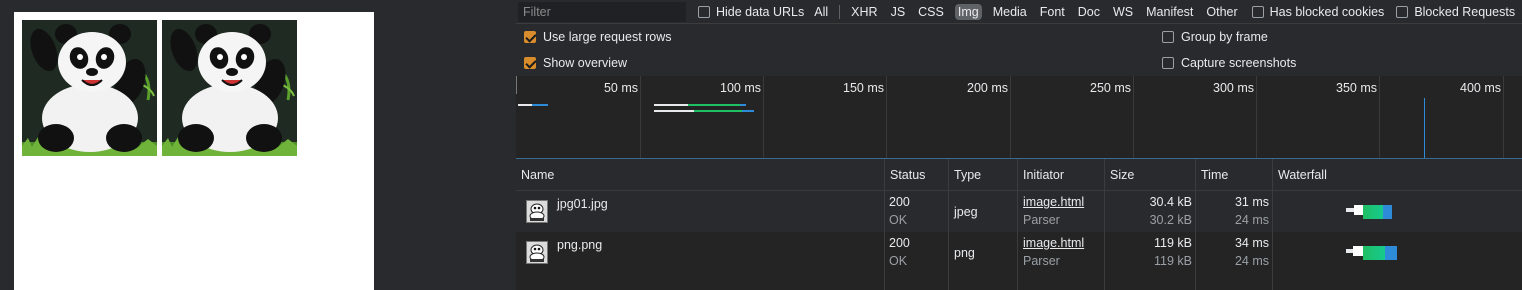 Image resolution: width=1522 pixels, height=290 pixels. Describe the element at coordinates (1224, 37) in the screenshot. I see `group-by-frame-label: Group by frame` at that location.